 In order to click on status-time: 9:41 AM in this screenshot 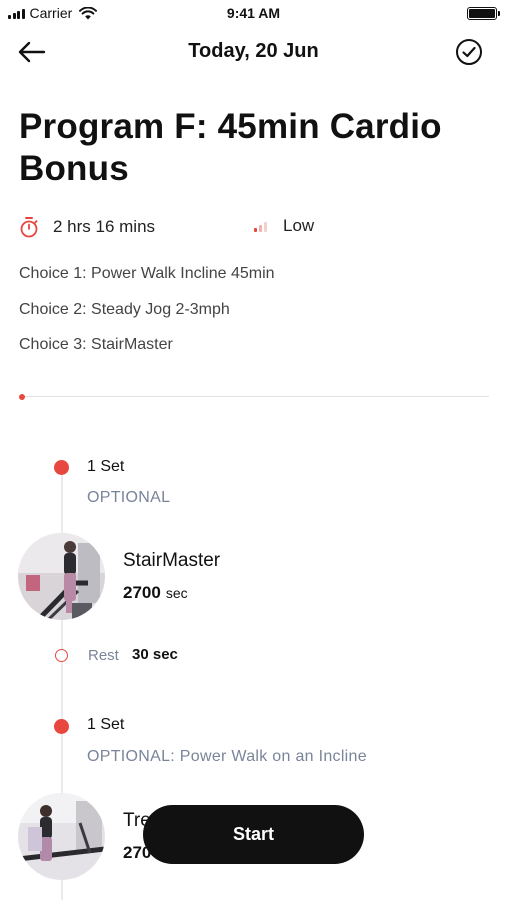, I will do `click(253, 13)`.